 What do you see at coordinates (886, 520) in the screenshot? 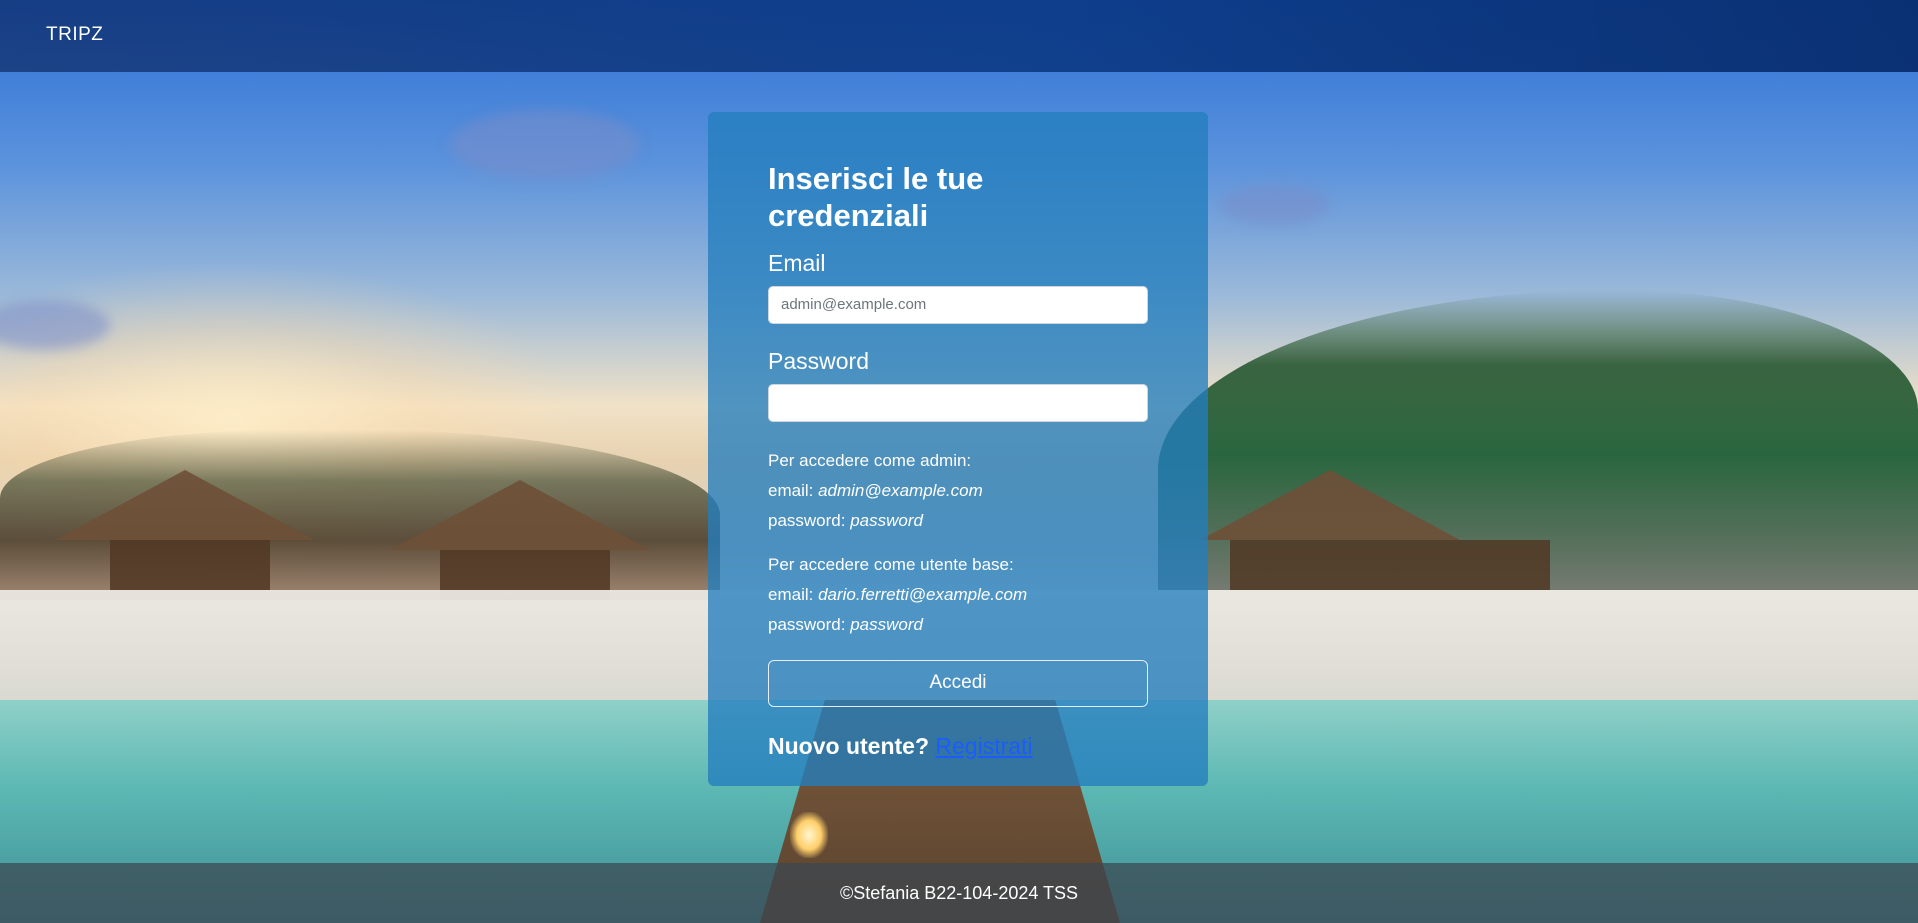
I see `admin-hint-password-value: password` at bounding box center [886, 520].